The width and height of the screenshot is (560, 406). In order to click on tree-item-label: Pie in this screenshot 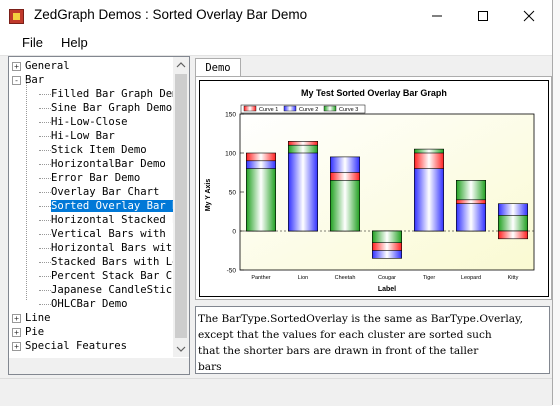, I will do `click(35, 332)`.